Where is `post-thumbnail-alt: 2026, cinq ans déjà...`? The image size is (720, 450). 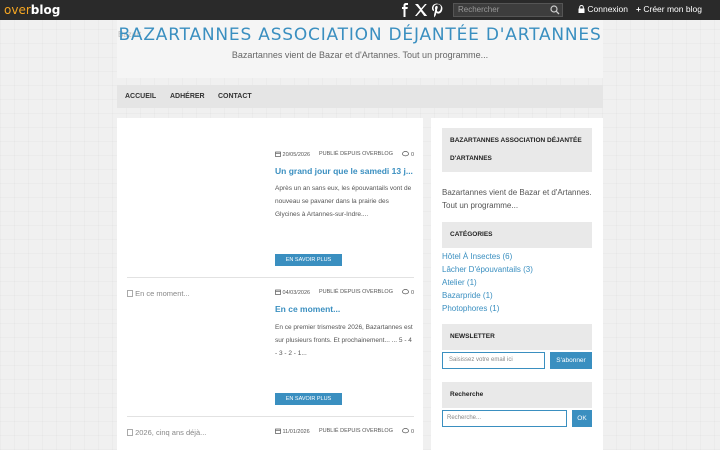 post-thumbnail-alt: 2026, cinq ans déjà... is located at coordinates (171, 432).